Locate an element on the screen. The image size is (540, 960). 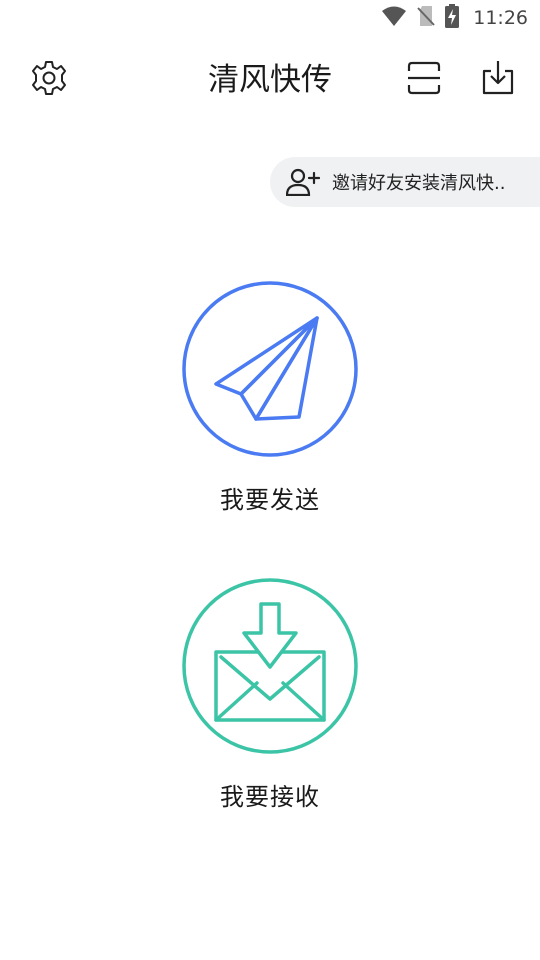
scan-icon is located at coordinates (424, 80).